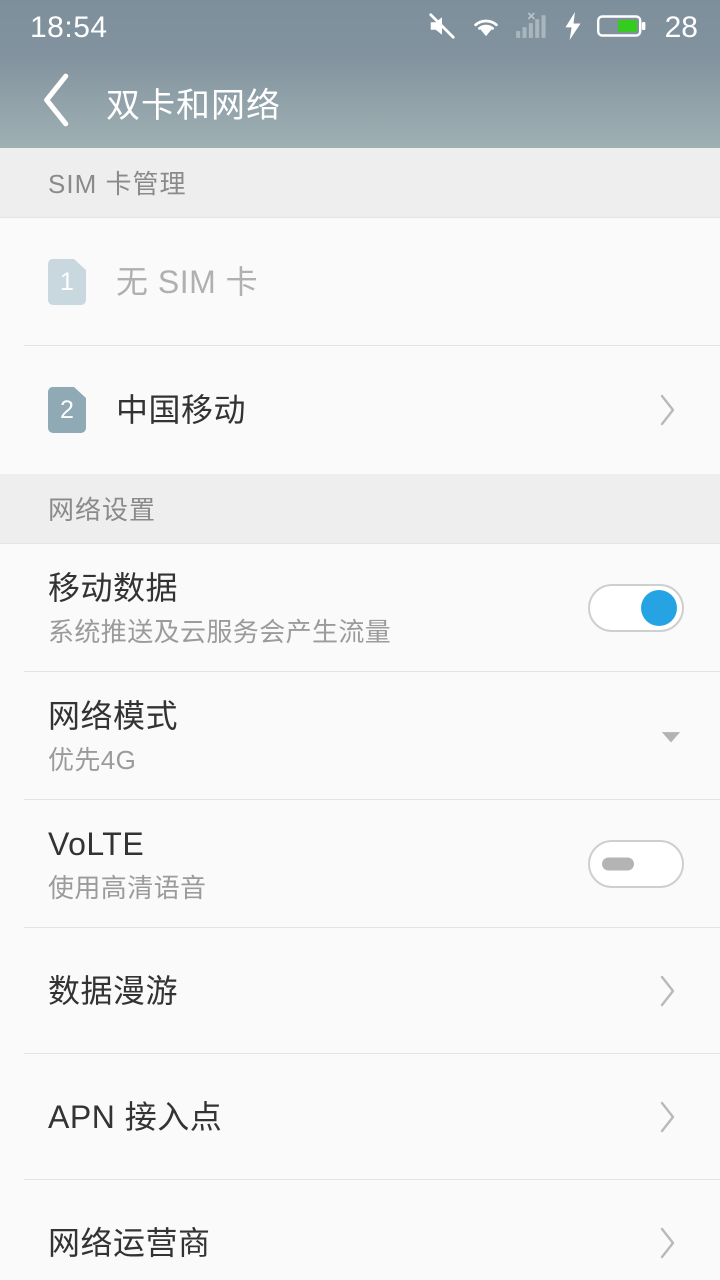 The height and width of the screenshot is (1280, 720). What do you see at coordinates (102, 510) in the screenshot?
I see `section-header-label: 网络设置` at bounding box center [102, 510].